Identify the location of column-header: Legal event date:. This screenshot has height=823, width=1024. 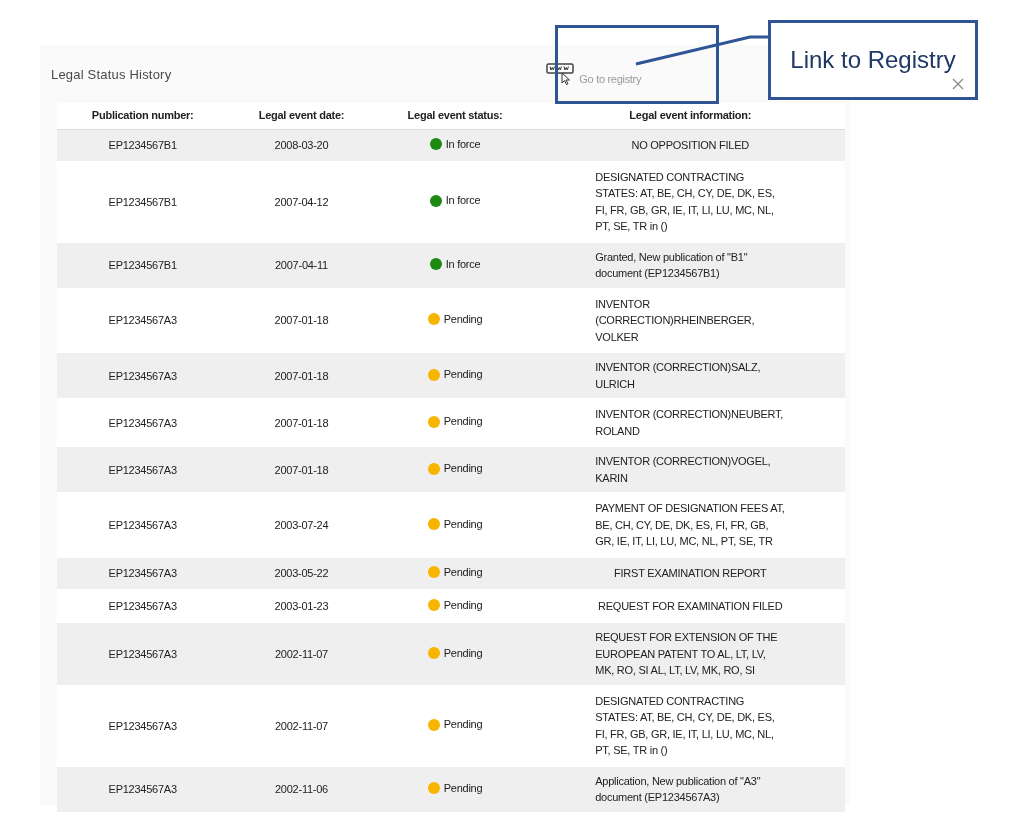
(301, 116).